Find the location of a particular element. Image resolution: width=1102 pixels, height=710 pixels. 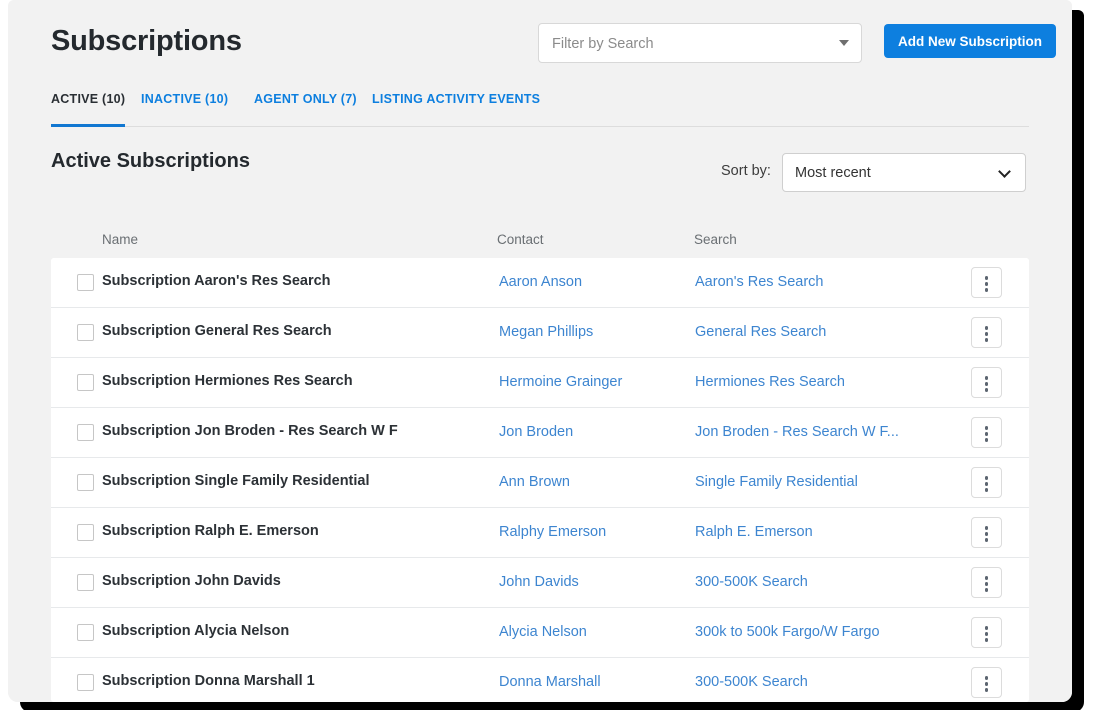

search-link: Hermiones Res Search is located at coordinates (770, 382).